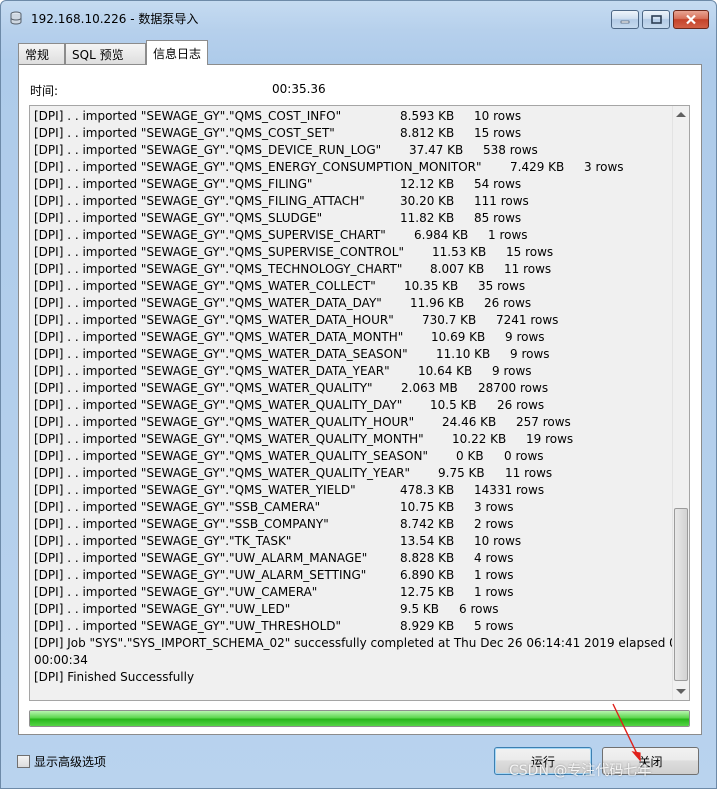 Image resolution: width=717 pixels, height=790 pixels. I want to click on scroll-down-icon, so click(681, 691).